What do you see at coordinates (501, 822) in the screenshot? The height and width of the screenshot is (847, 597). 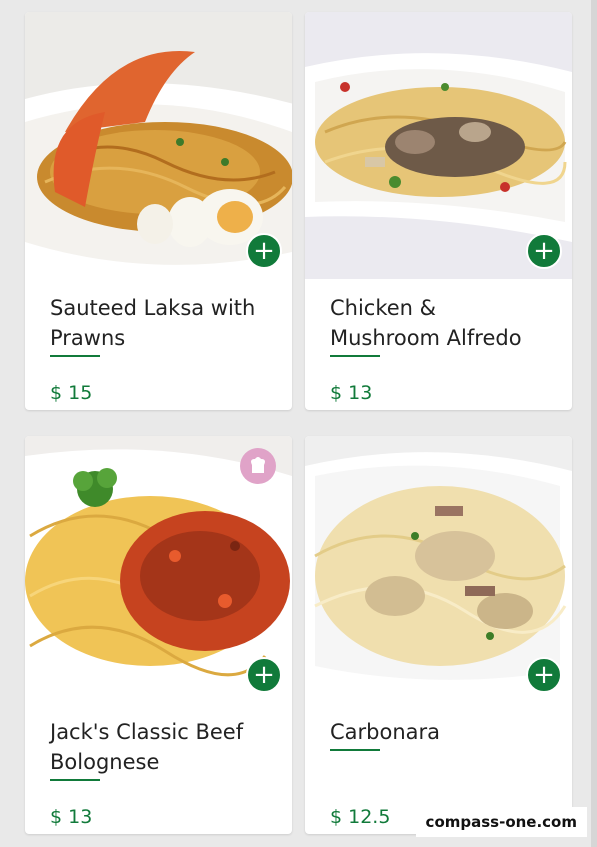 I see `watermark: compass-one.com` at bounding box center [501, 822].